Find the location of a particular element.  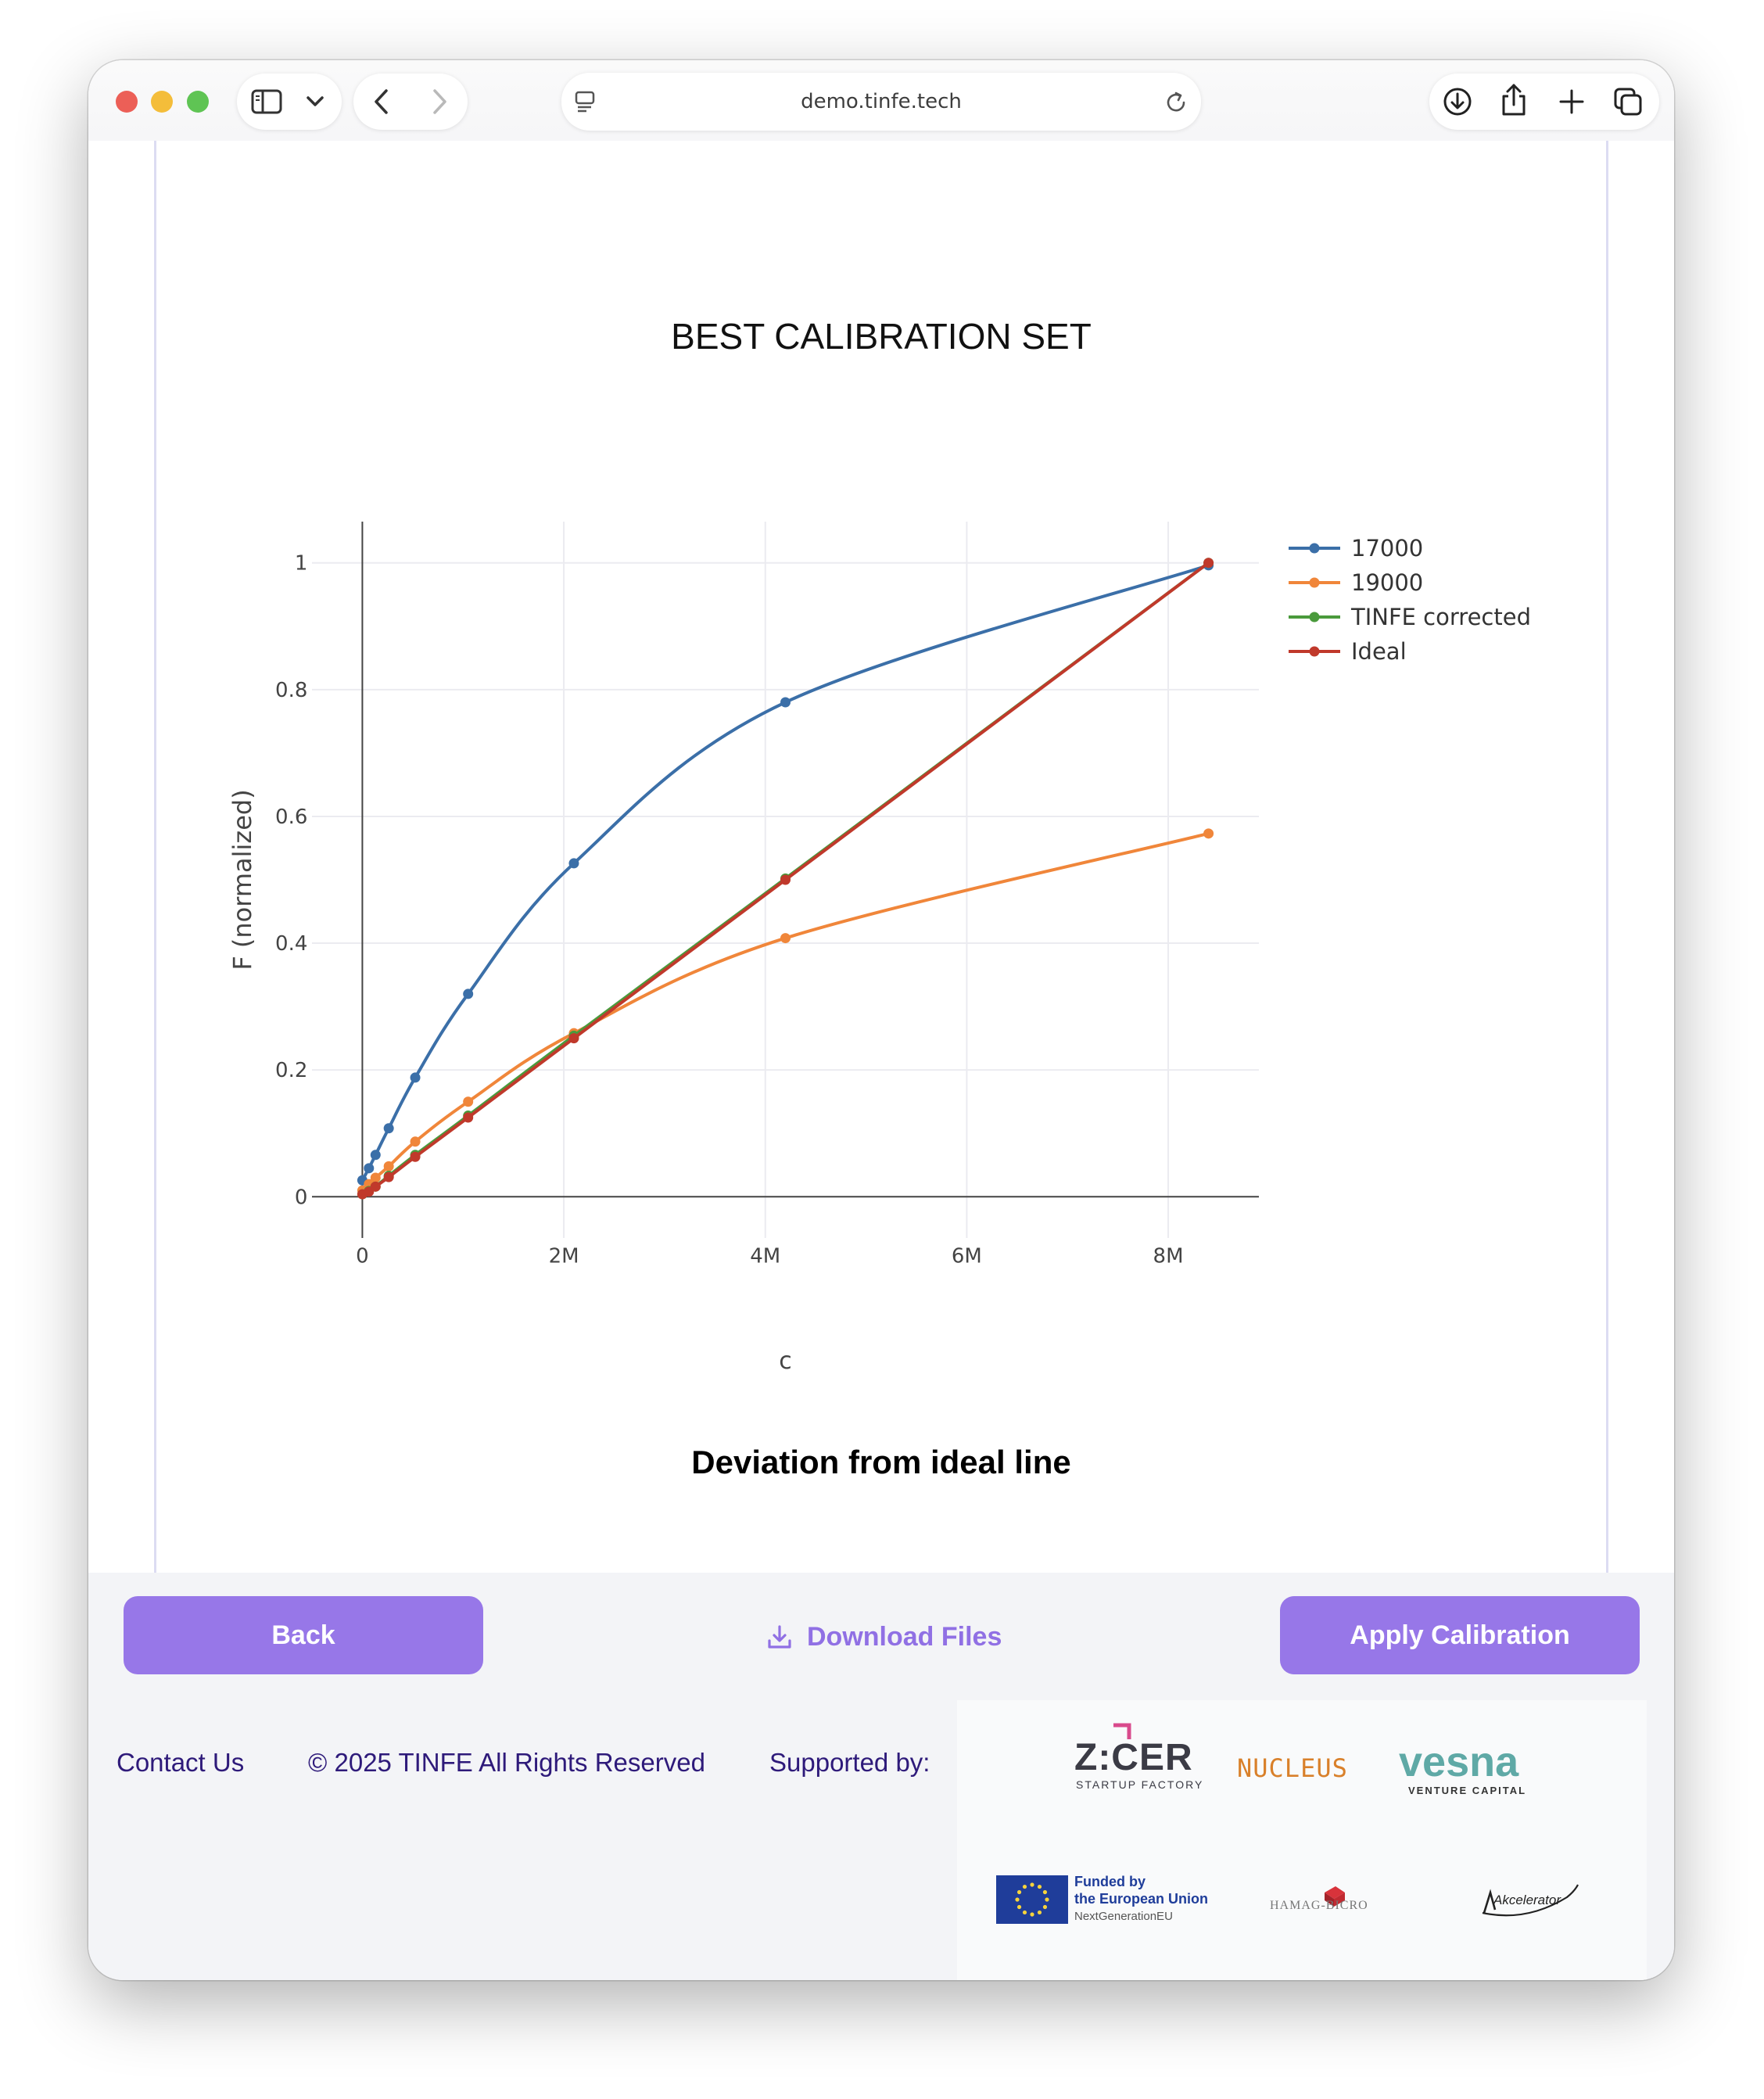

x-tick-label: 2M is located at coordinates (564, 1256).